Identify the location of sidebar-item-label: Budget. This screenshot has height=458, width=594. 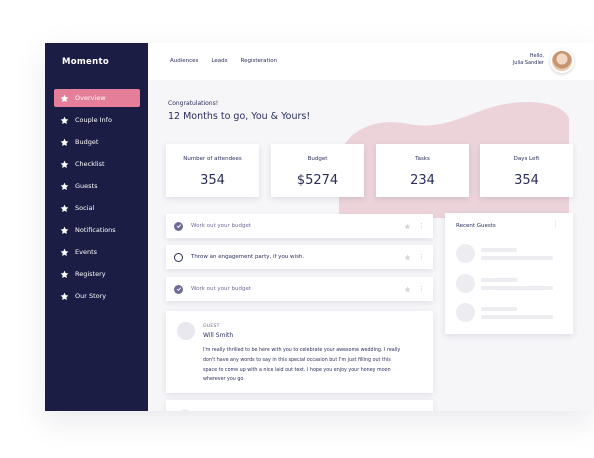
(87, 142).